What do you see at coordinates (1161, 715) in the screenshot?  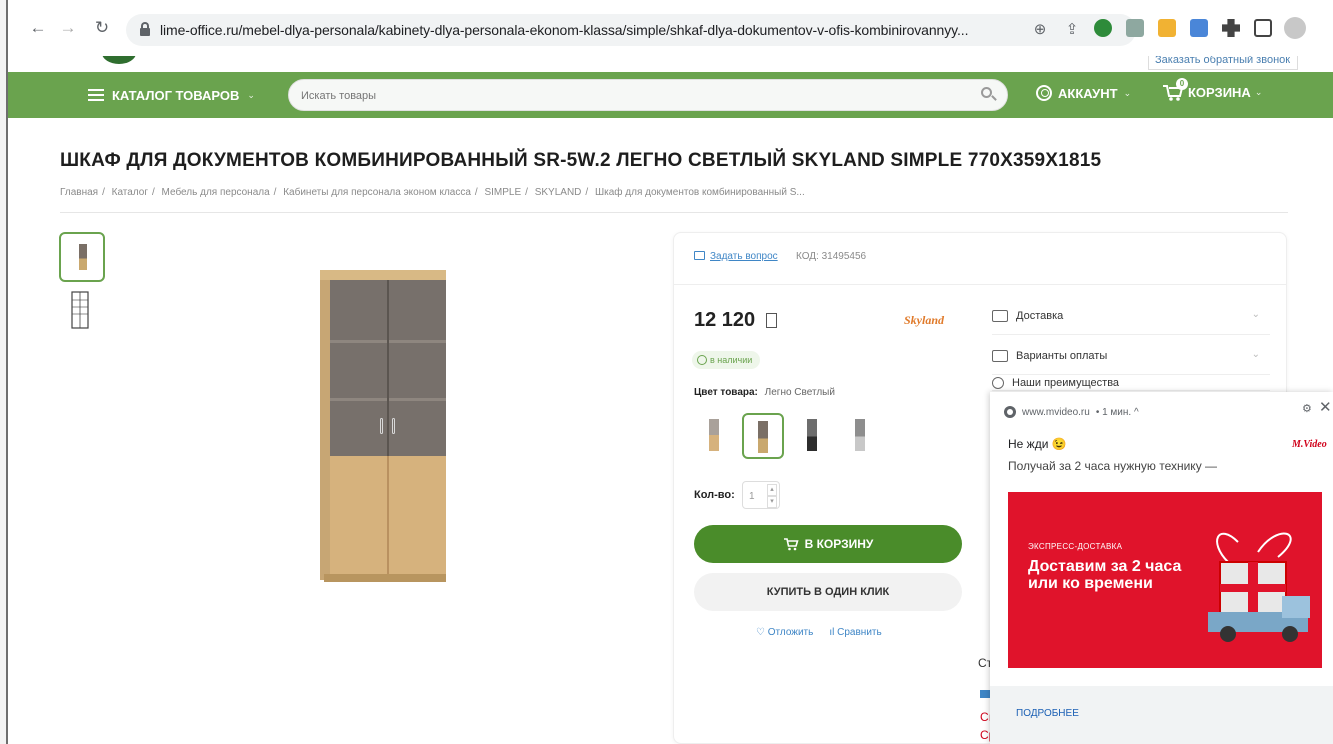 I see `notification-footer: ПОДРОБНЕЕ` at bounding box center [1161, 715].